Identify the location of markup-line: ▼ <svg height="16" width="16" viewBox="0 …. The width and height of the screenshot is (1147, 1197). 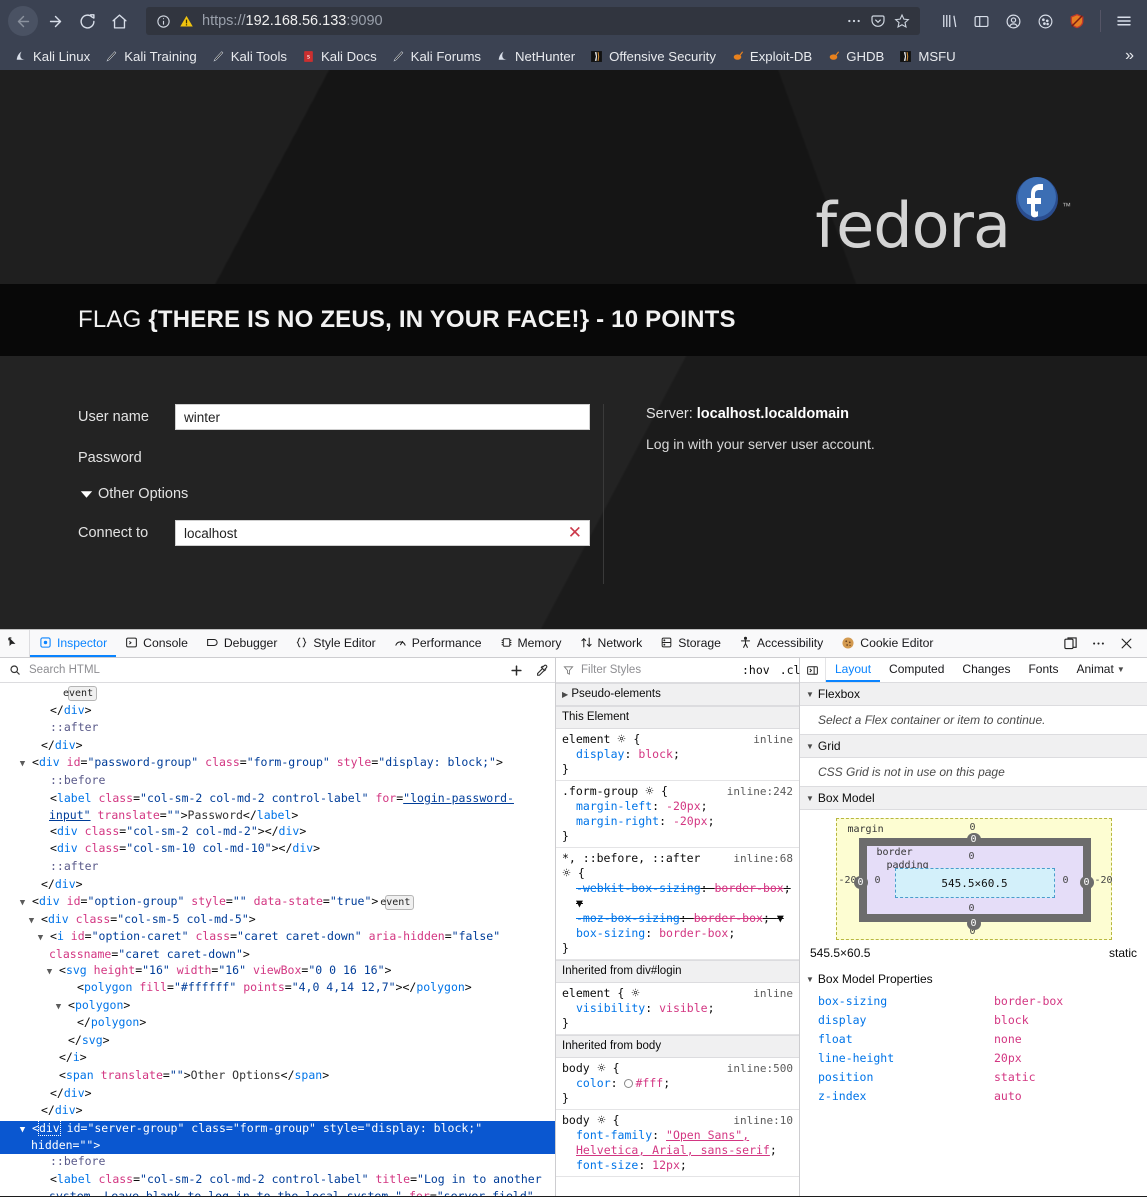
(277, 972).